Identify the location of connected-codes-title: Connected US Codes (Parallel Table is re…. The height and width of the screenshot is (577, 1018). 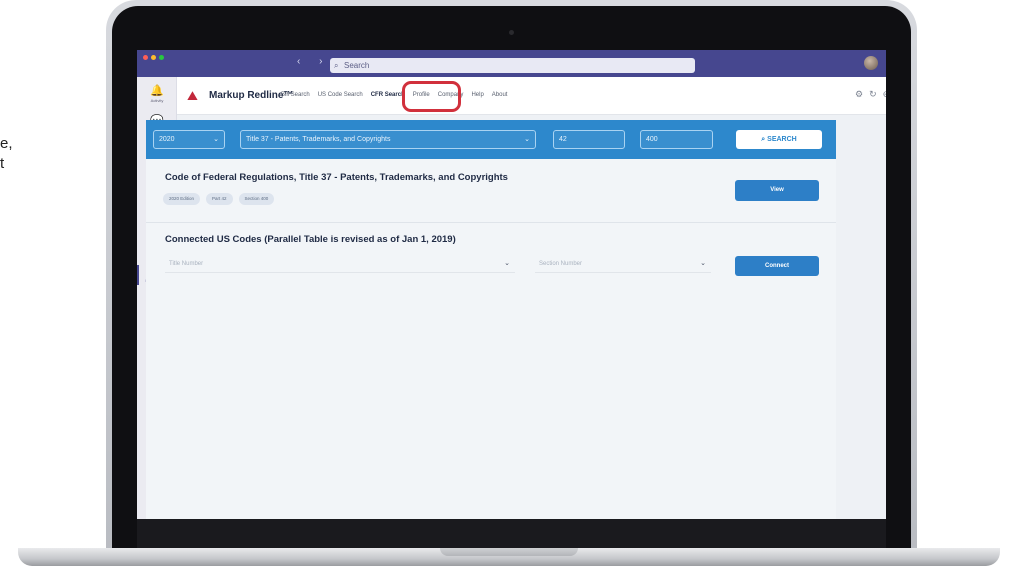
(310, 239).